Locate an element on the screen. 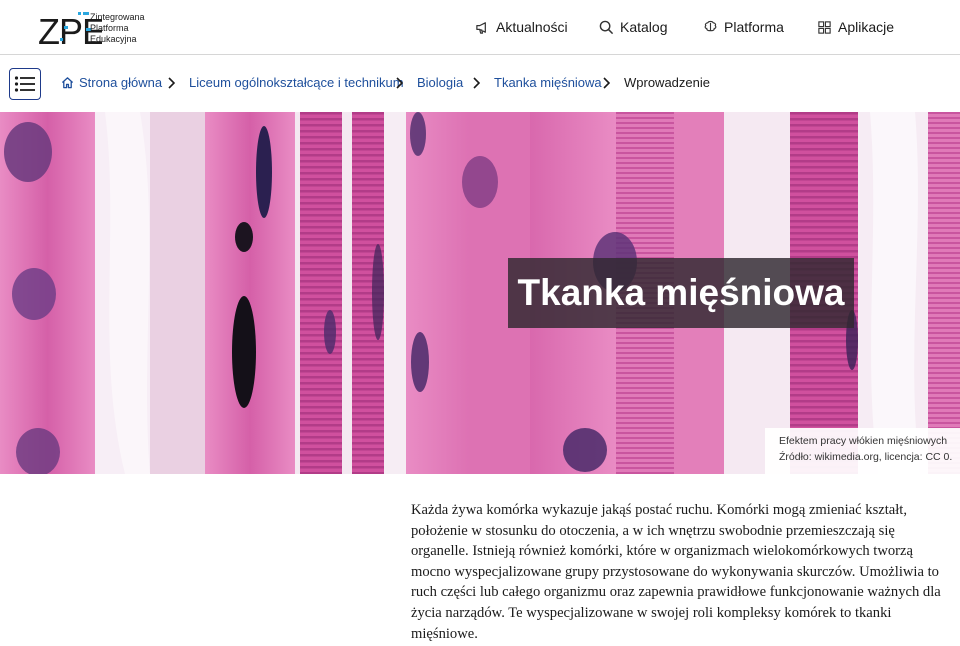 The width and height of the screenshot is (960, 646). nav-aktualnosci-label: Aktualności is located at coordinates (532, 27).